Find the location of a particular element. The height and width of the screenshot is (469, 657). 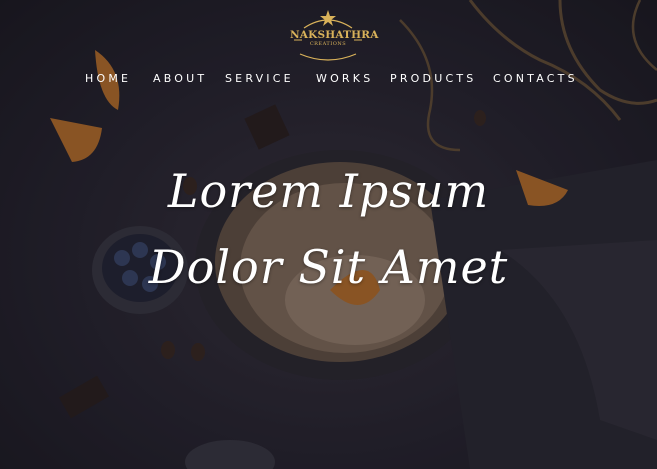

nav-products: PRODUCTS is located at coordinates (433, 78).